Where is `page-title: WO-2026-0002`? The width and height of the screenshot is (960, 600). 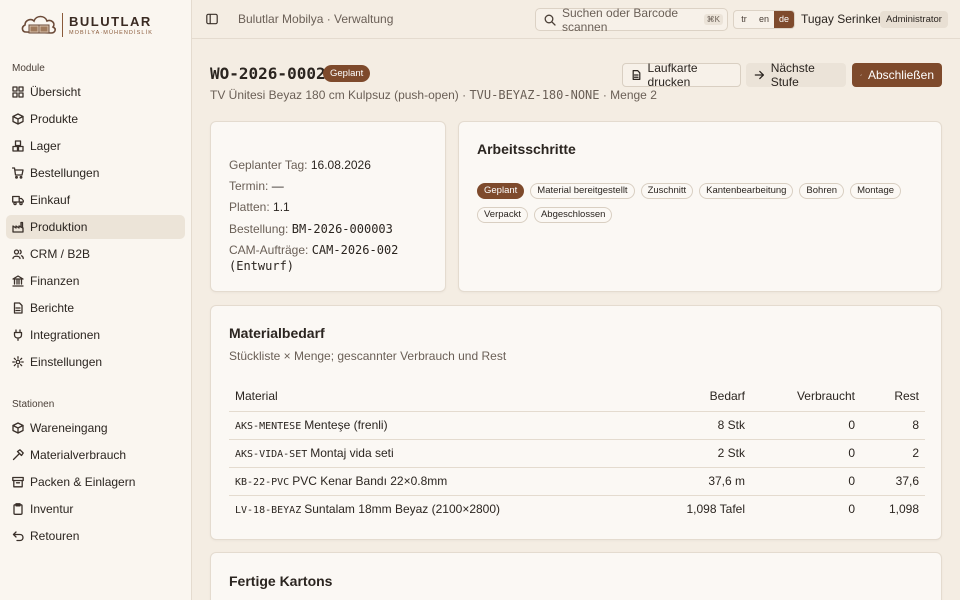 page-title: WO-2026-0002 is located at coordinates (268, 73).